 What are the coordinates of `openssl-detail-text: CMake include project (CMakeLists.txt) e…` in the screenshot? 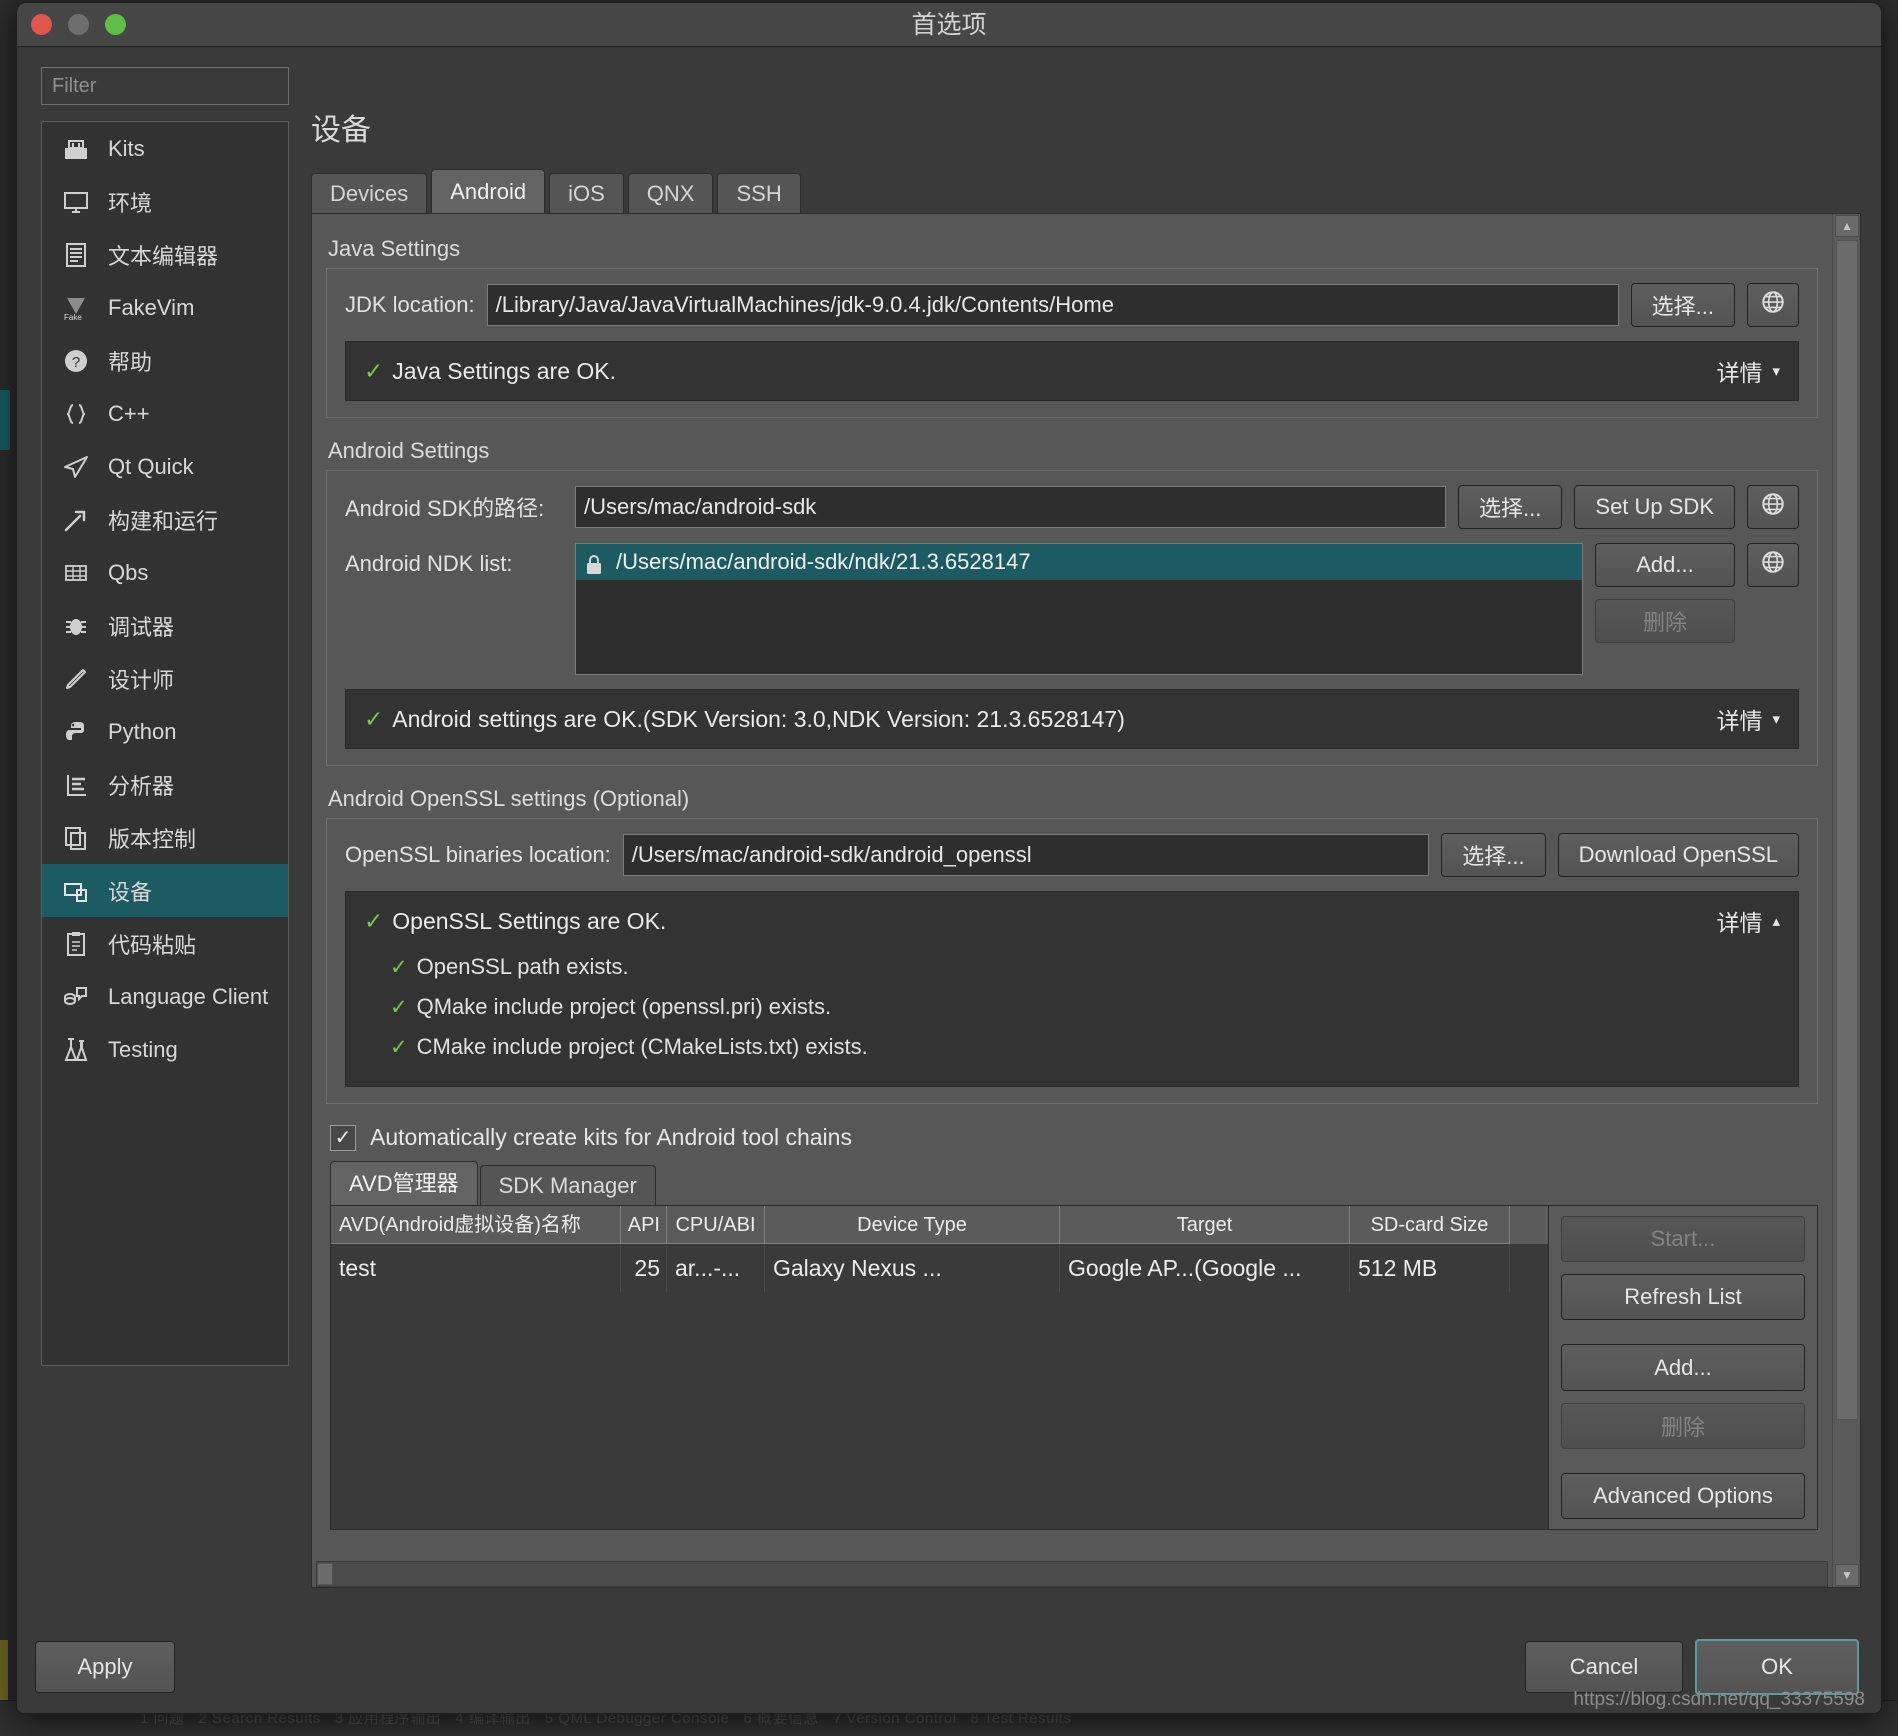 It's located at (642, 1046).